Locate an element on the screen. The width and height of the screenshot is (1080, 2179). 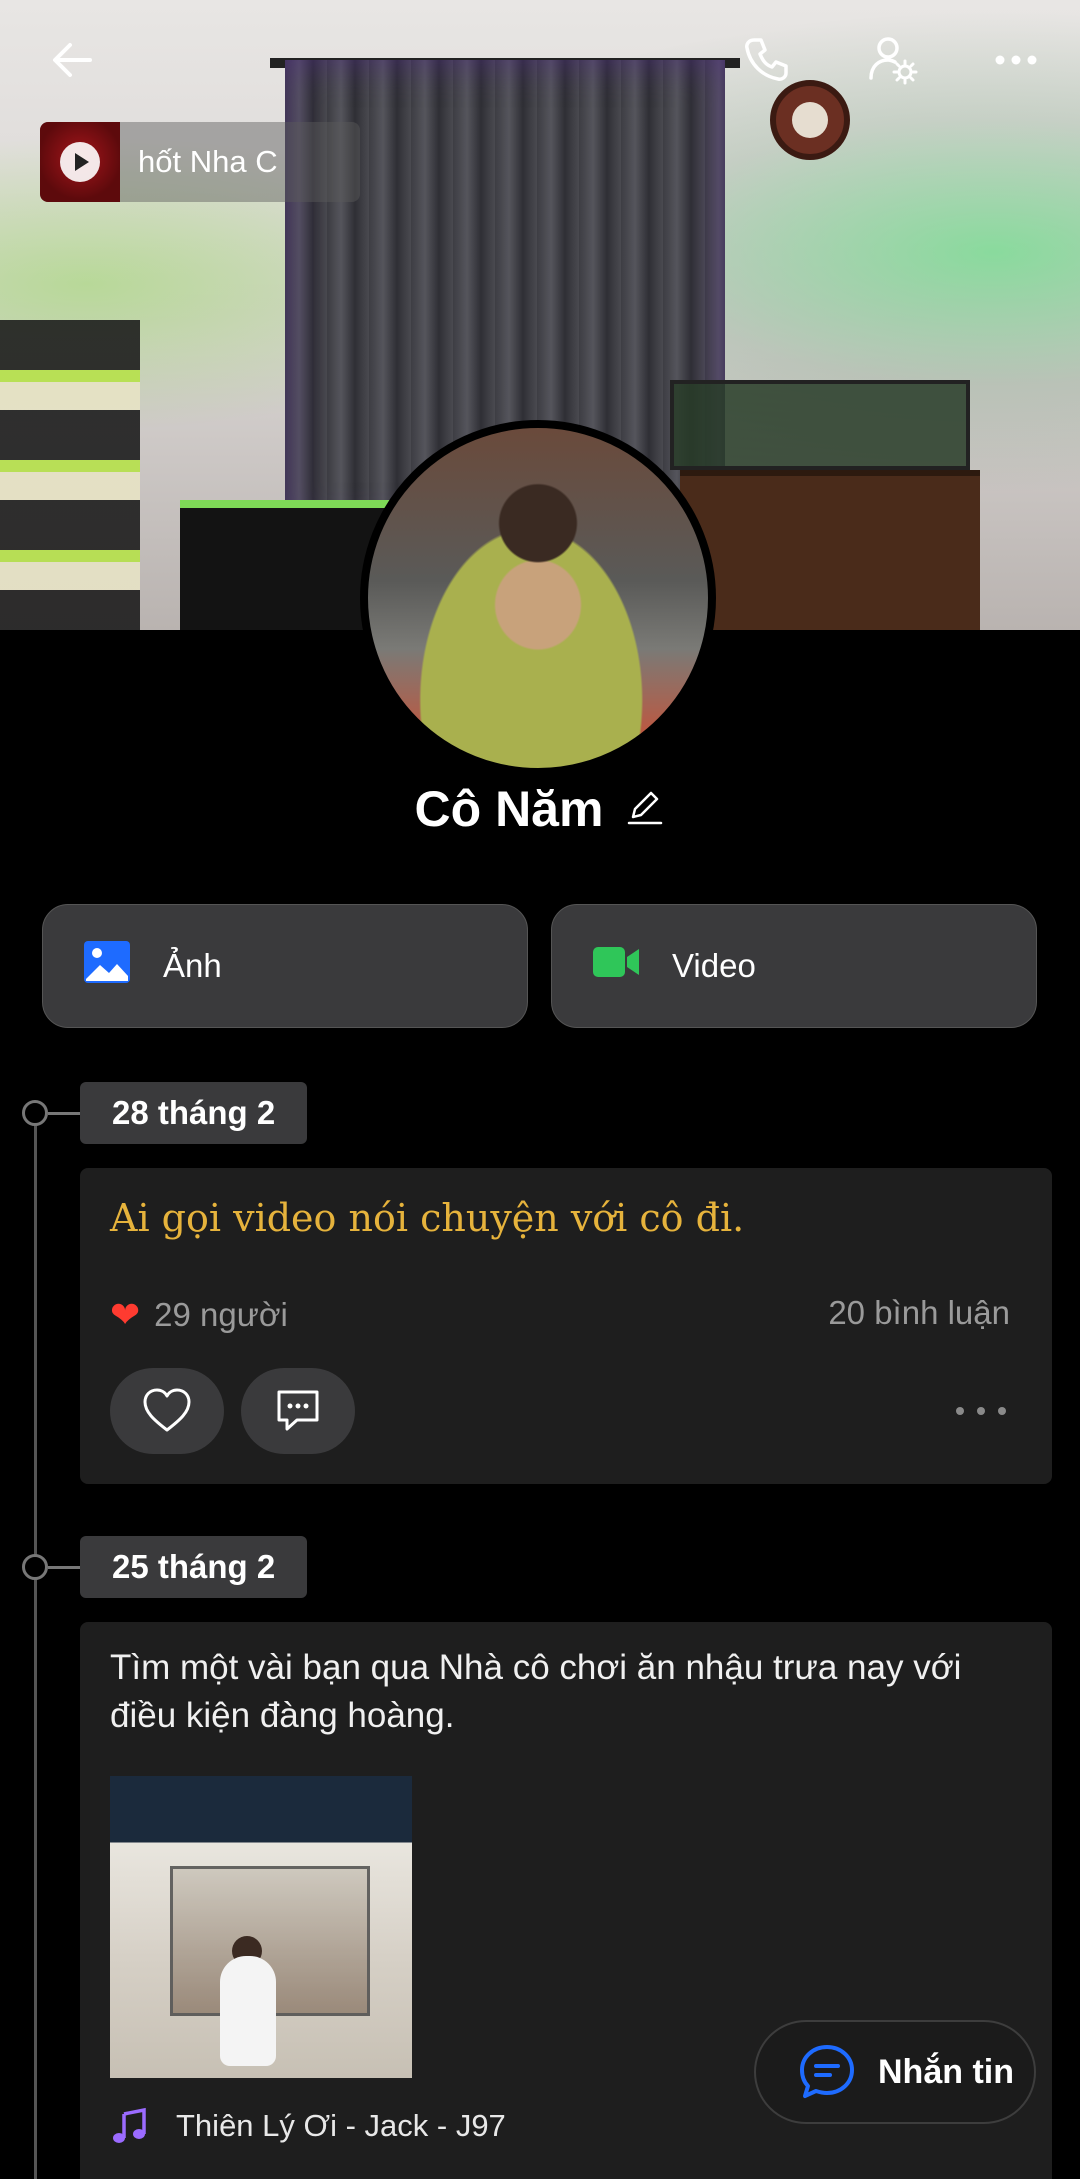
videos-button-label: Video is located at coordinates (714, 965).